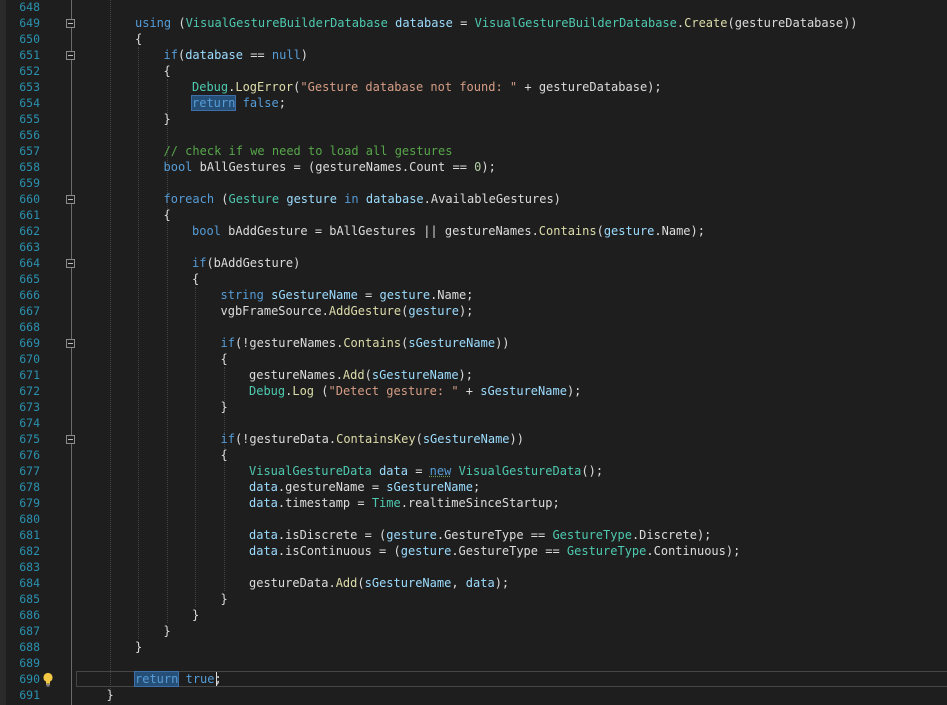  I want to click on code-line: 668, so click(473, 327).